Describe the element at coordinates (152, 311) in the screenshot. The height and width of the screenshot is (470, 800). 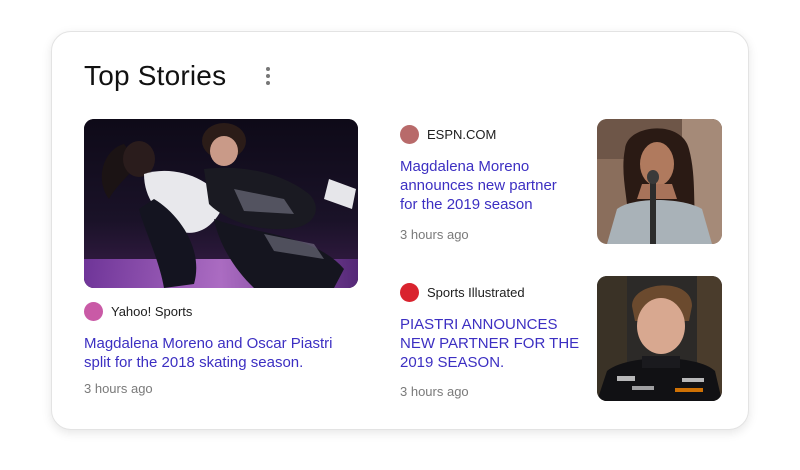
I see `source-name: Yahoo! Sports` at that location.